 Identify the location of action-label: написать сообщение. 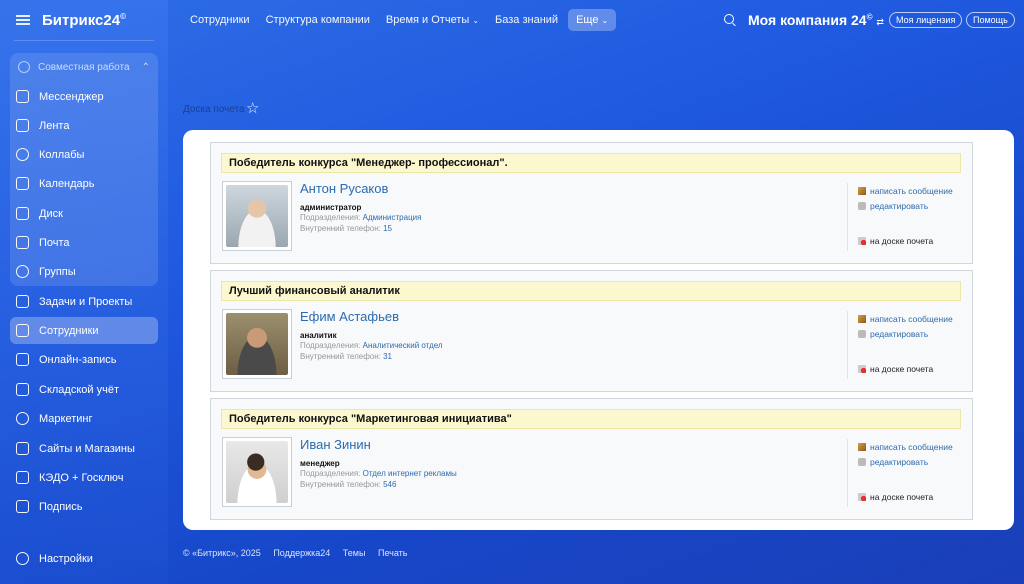
(911, 446).